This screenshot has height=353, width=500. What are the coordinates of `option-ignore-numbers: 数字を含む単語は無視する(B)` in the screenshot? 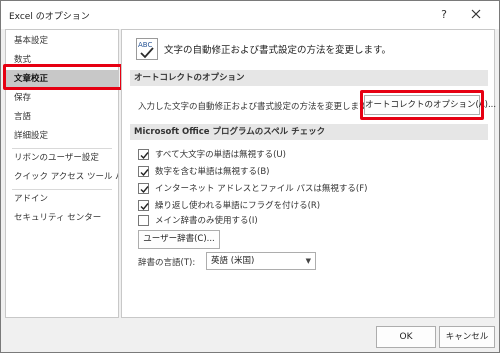 It's located at (308, 172).